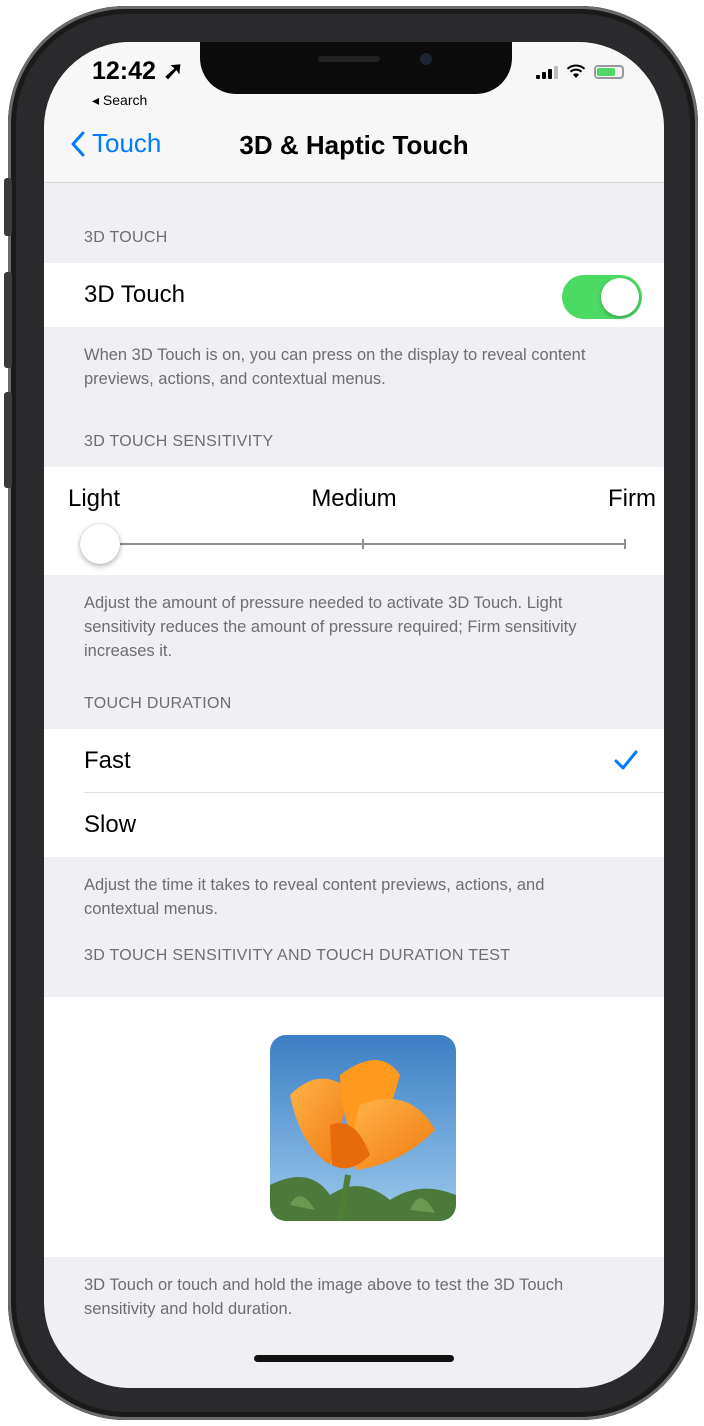 The height and width of the screenshot is (1426, 704). What do you see at coordinates (119, 100) in the screenshot?
I see `back-to-app-link: ◂ Search` at bounding box center [119, 100].